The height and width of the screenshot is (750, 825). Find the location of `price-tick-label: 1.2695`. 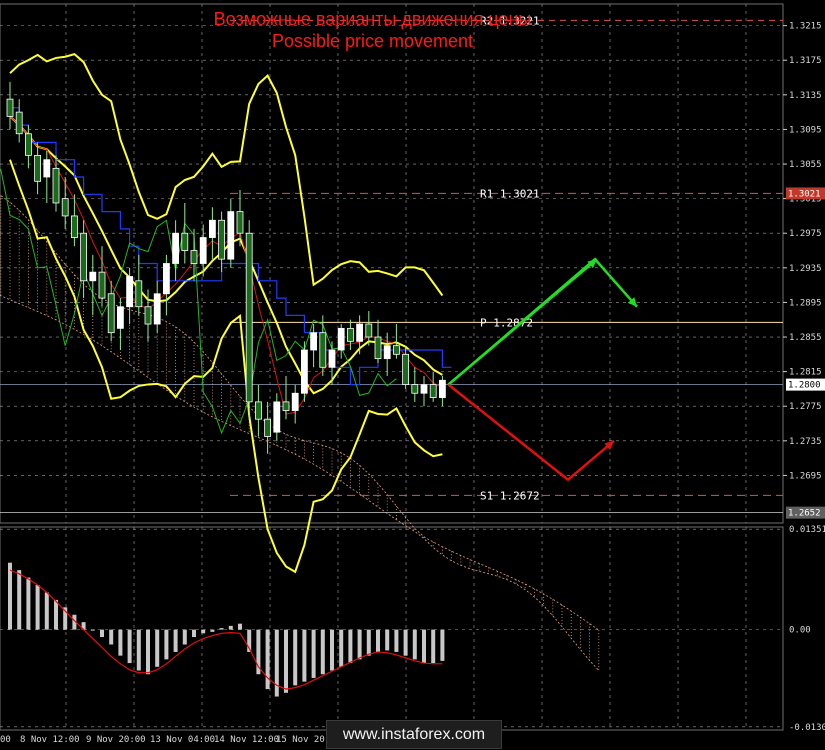

price-tick-label: 1.2695 is located at coordinates (805, 476).